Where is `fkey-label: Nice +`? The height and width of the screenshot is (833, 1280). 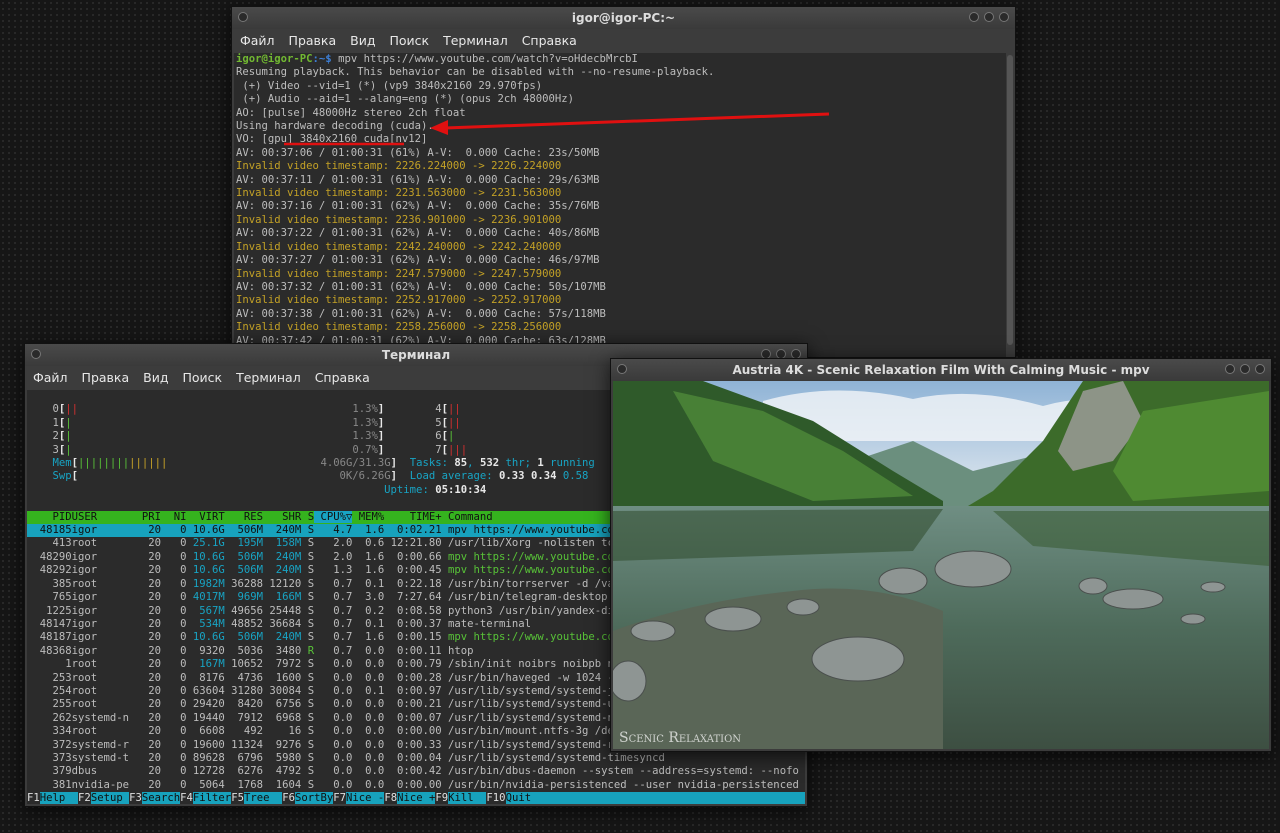 fkey-label: Nice + is located at coordinates (416, 798).